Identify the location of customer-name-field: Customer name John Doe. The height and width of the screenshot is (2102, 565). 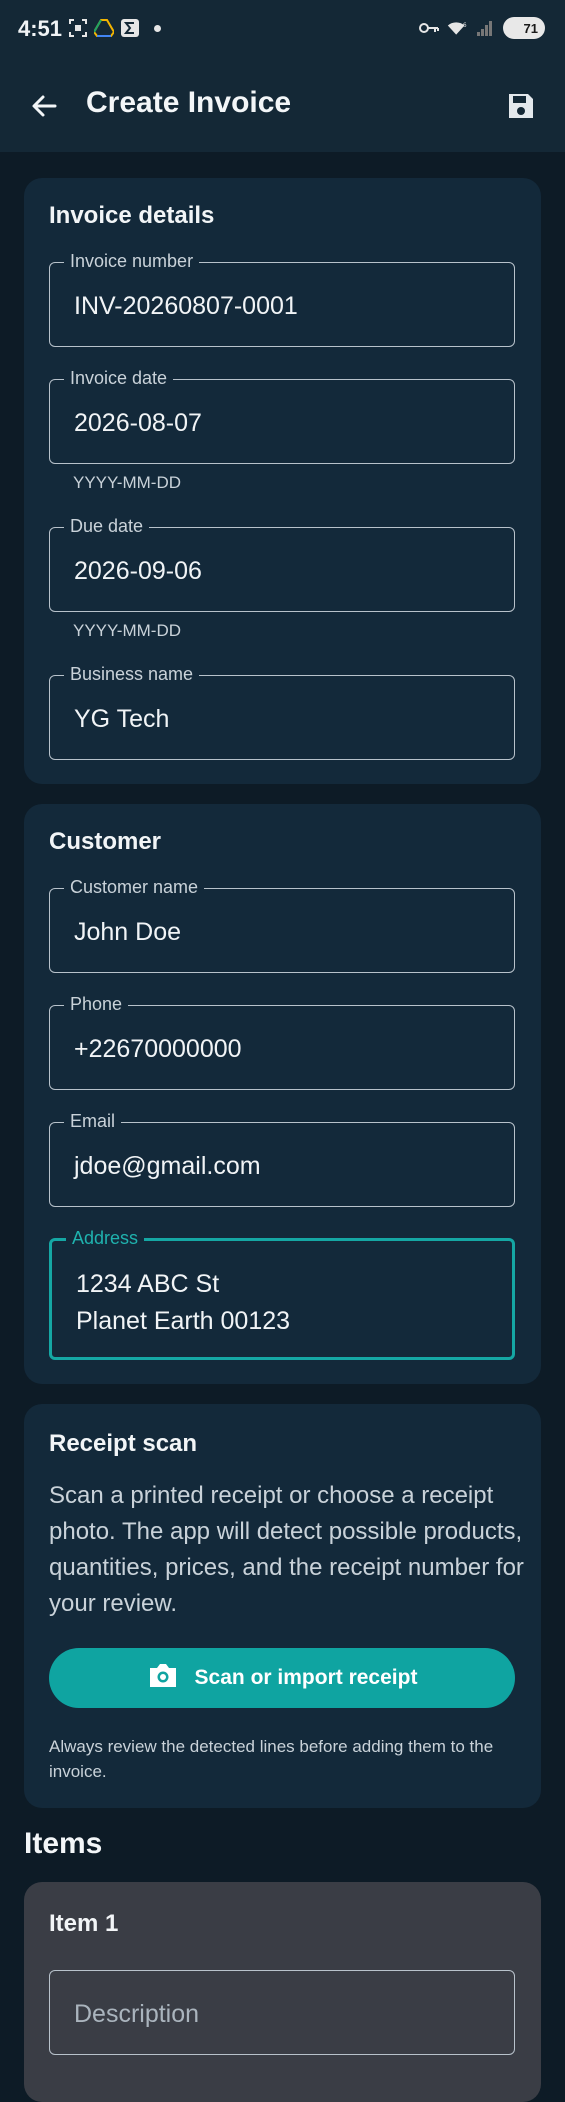
(282, 925).